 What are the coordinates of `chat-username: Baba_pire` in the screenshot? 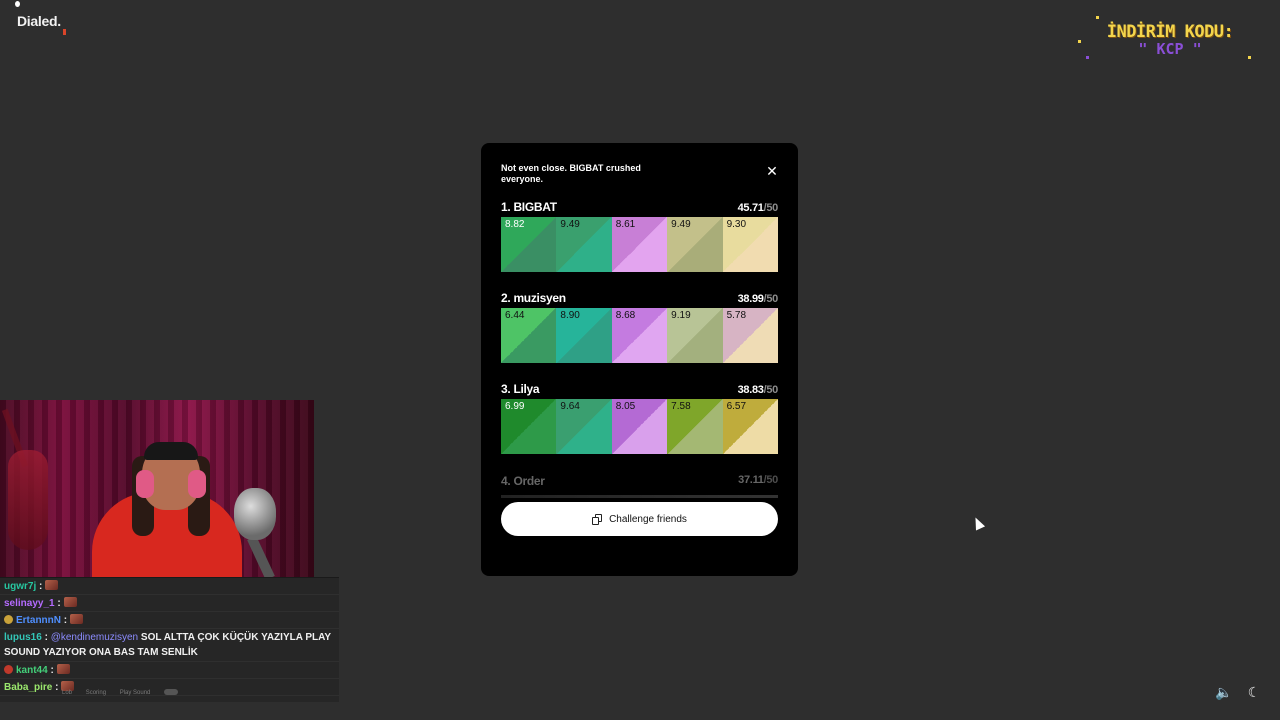 It's located at (28, 687).